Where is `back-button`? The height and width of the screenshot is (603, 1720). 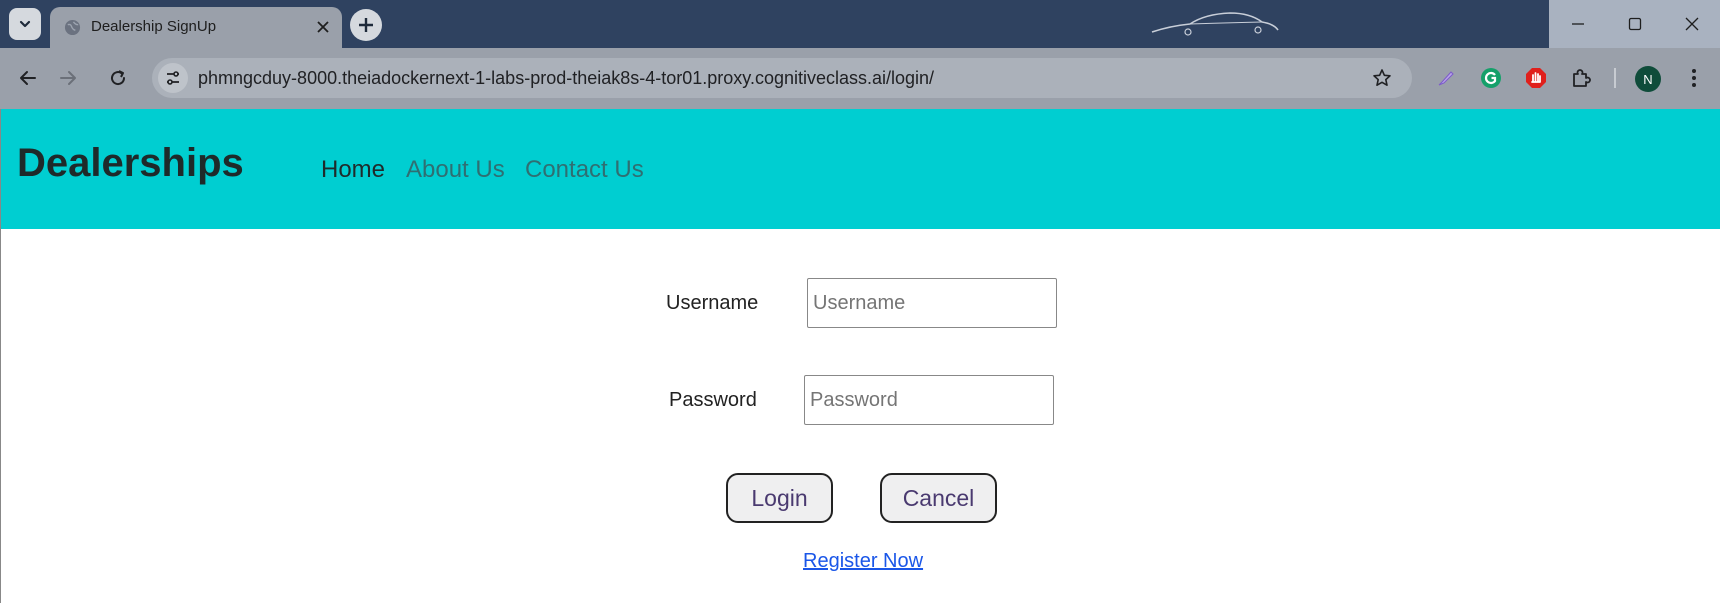
back-button is located at coordinates (28, 78).